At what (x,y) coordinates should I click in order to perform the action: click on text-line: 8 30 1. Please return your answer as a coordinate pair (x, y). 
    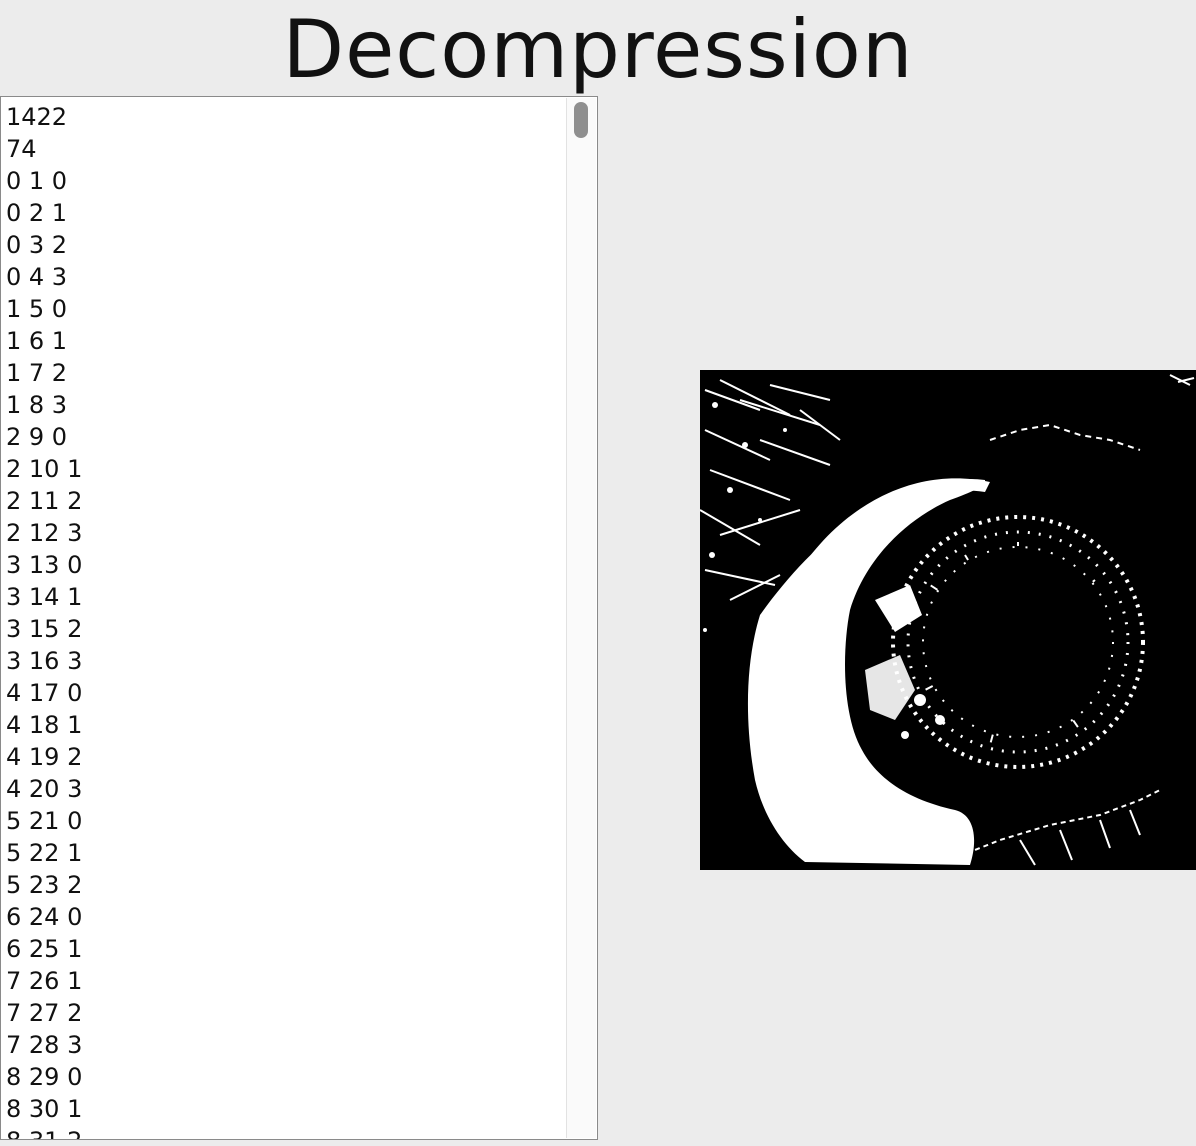
    Looking at the image, I should click on (44, 1109).